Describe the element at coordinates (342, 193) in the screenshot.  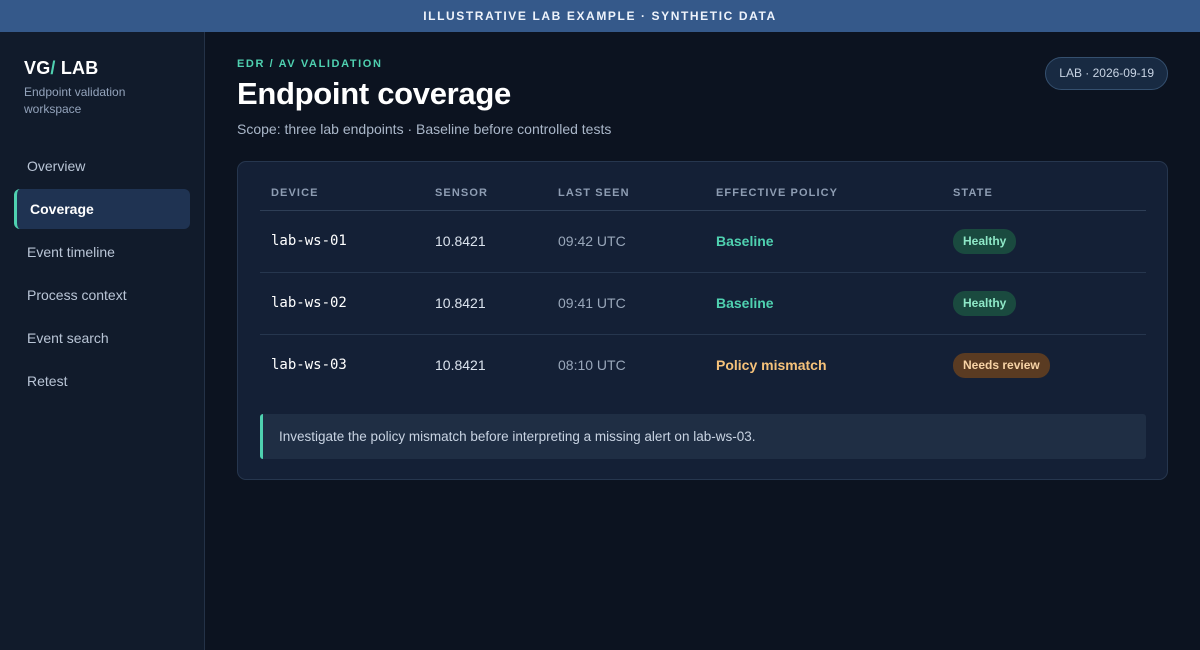
I see `column-header-device: DEVICE` at that location.